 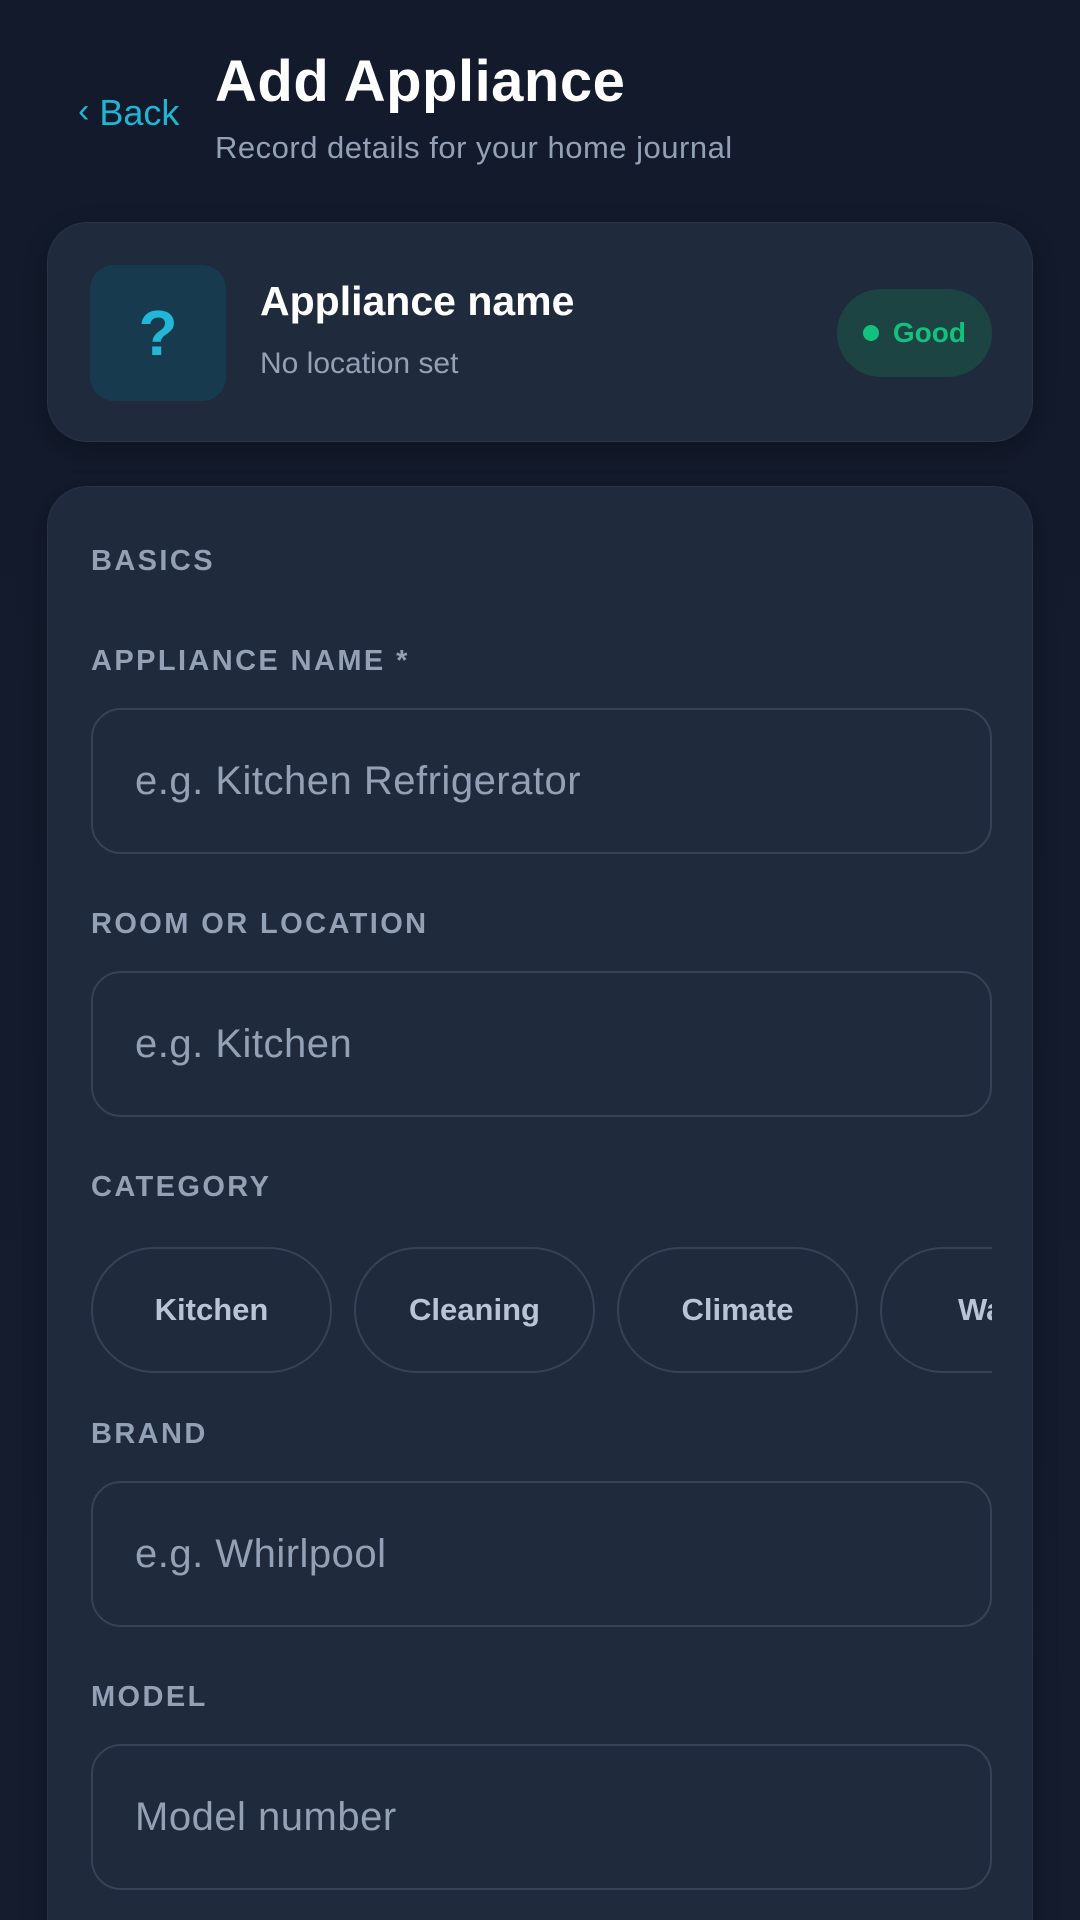 I want to click on category-label: CATEGORY, so click(x=181, y=1187).